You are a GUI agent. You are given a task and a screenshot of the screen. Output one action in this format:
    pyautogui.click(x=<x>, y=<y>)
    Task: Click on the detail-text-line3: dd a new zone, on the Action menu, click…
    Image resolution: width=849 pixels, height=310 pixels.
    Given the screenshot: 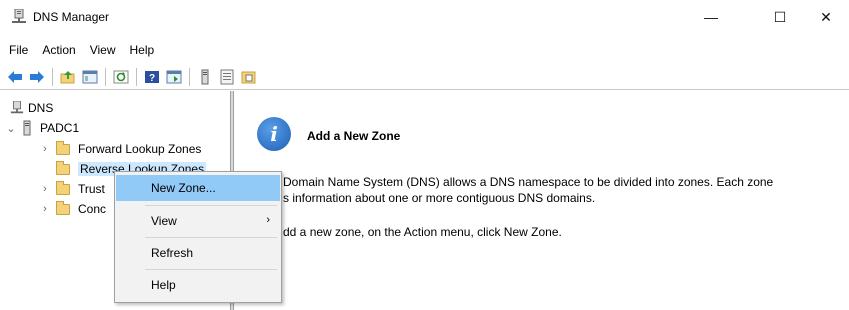 What is the action you would take?
    pyautogui.click(x=422, y=232)
    